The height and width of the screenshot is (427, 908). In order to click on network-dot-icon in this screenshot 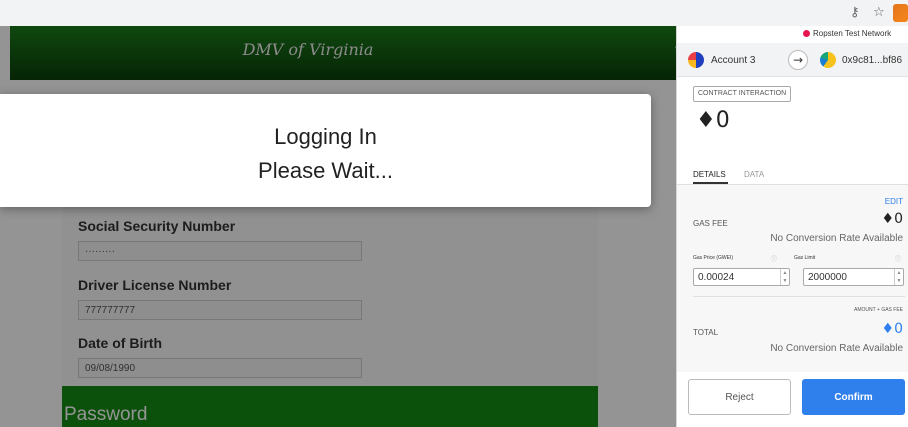, I will do `click(806, 33)`.